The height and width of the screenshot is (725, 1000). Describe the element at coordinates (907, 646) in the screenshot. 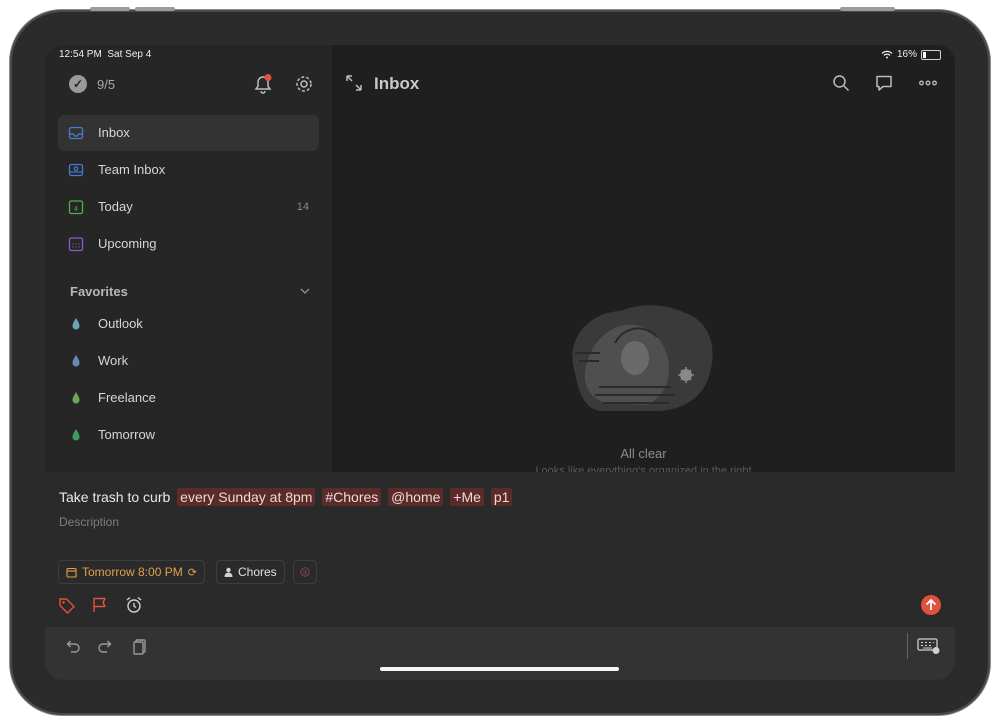

I see `separator` at that location.